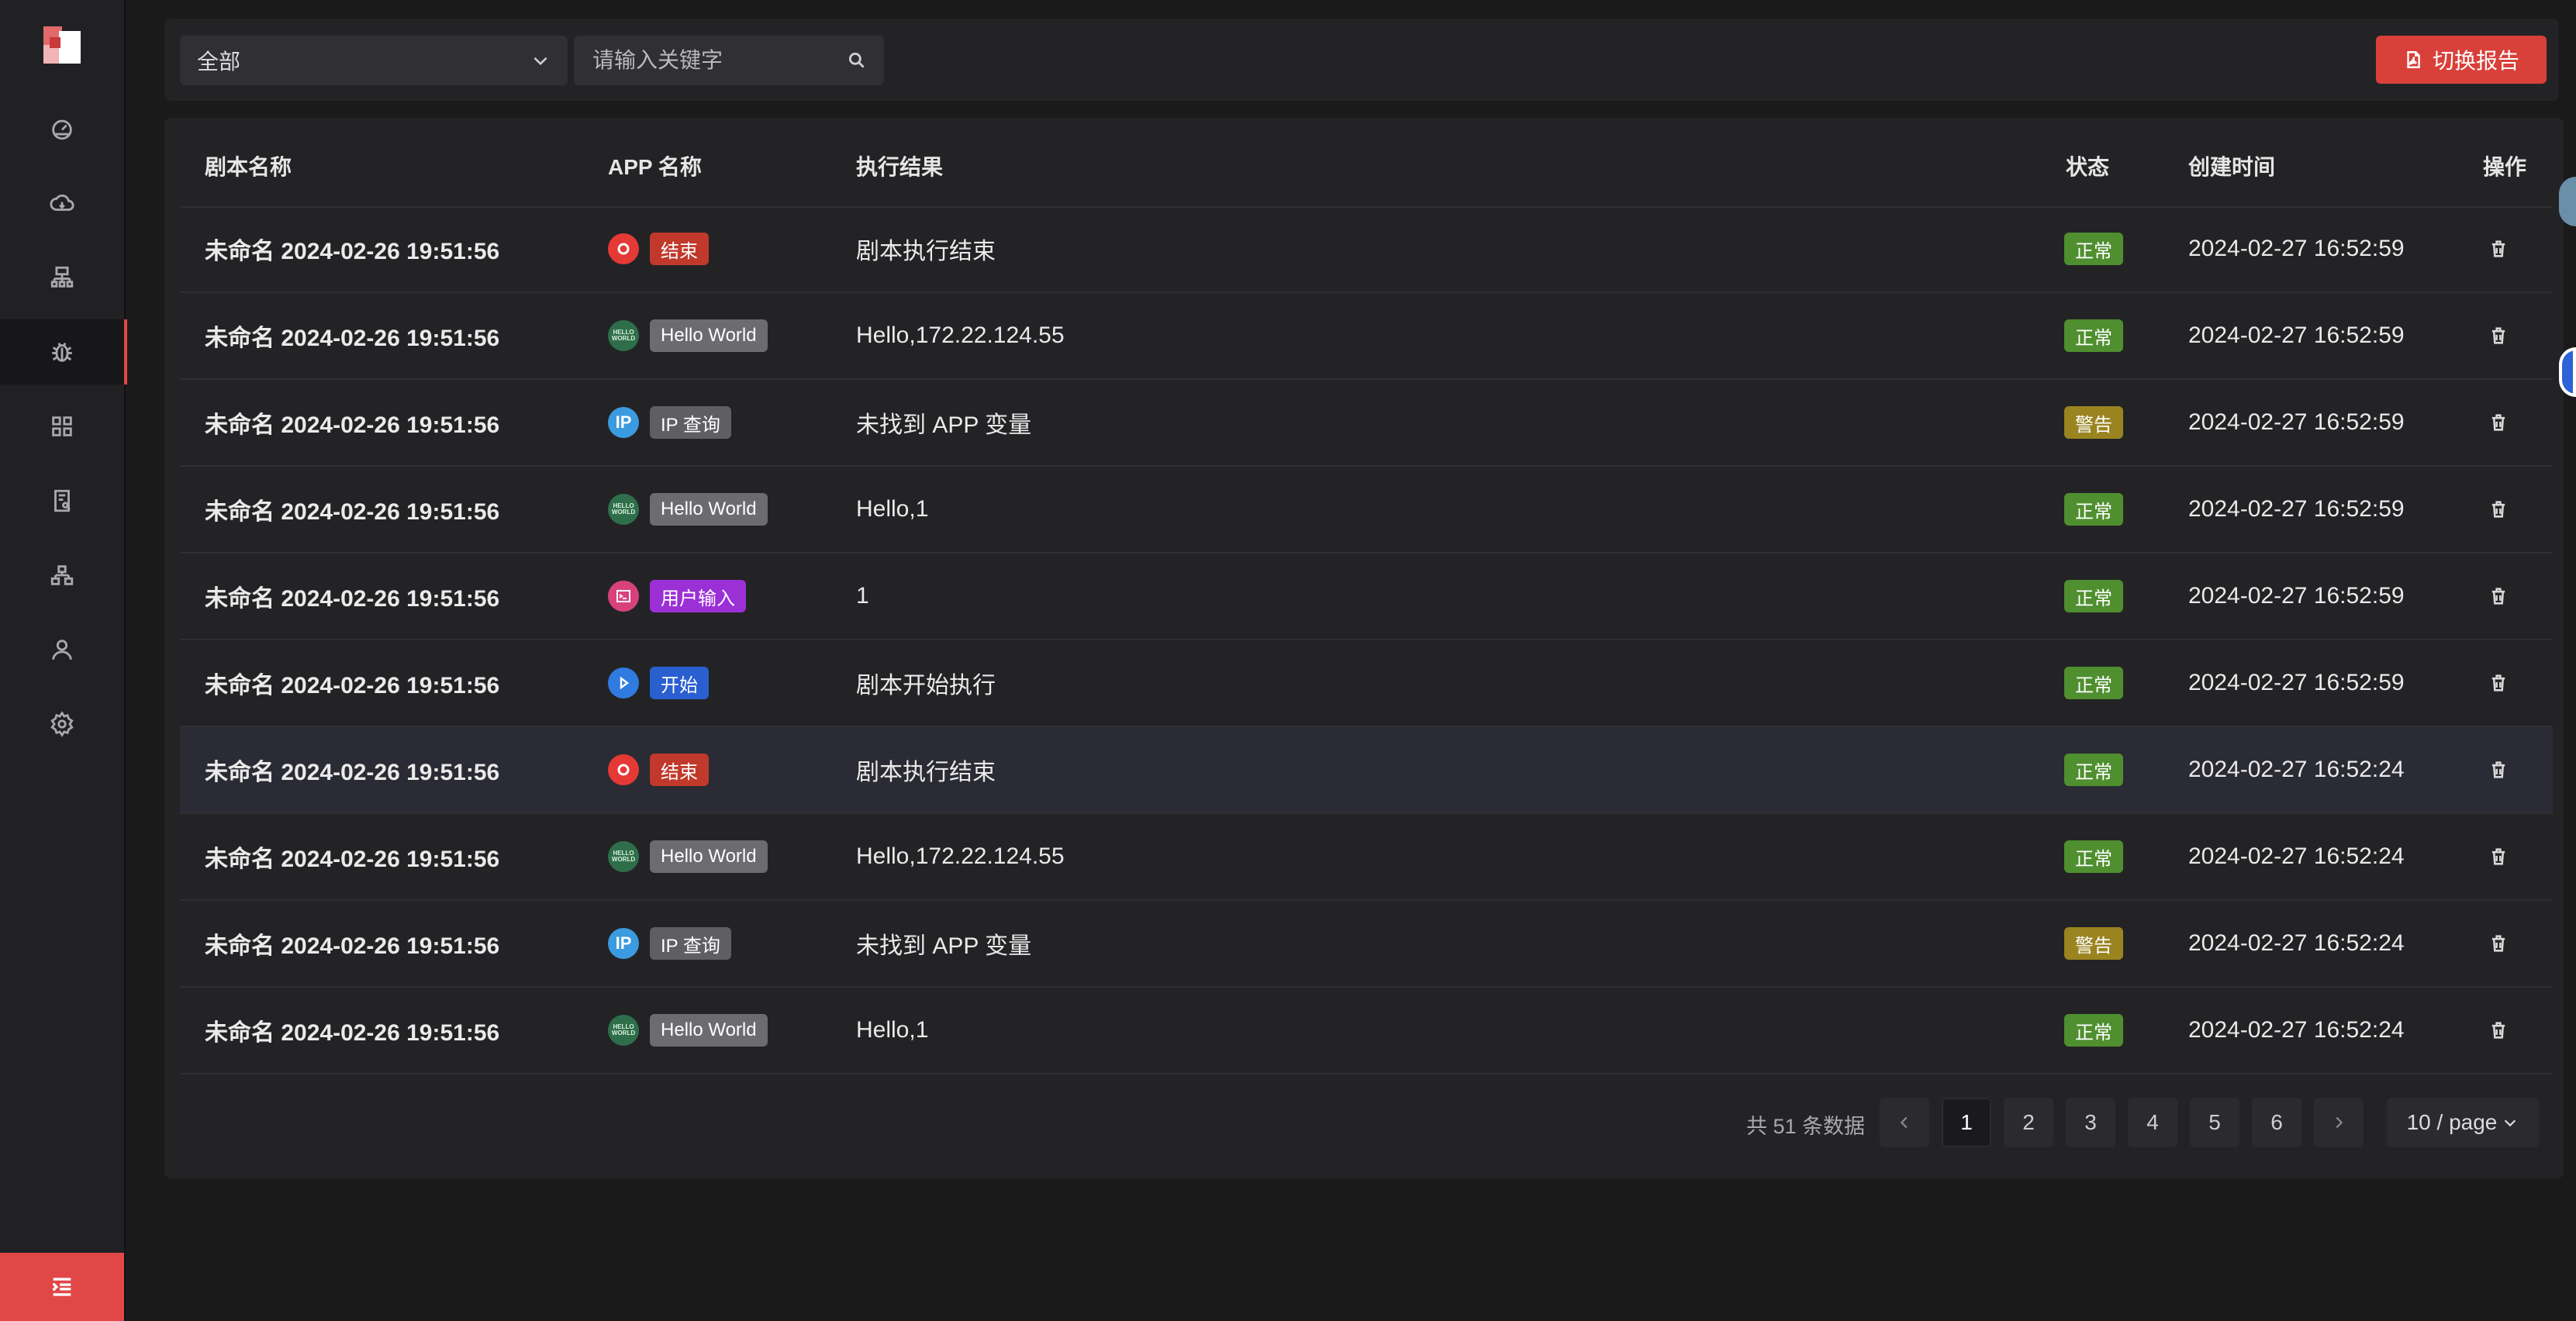 The image size is (2576, 1321). I want to click on nav-hierarchy, so click(62, 575).